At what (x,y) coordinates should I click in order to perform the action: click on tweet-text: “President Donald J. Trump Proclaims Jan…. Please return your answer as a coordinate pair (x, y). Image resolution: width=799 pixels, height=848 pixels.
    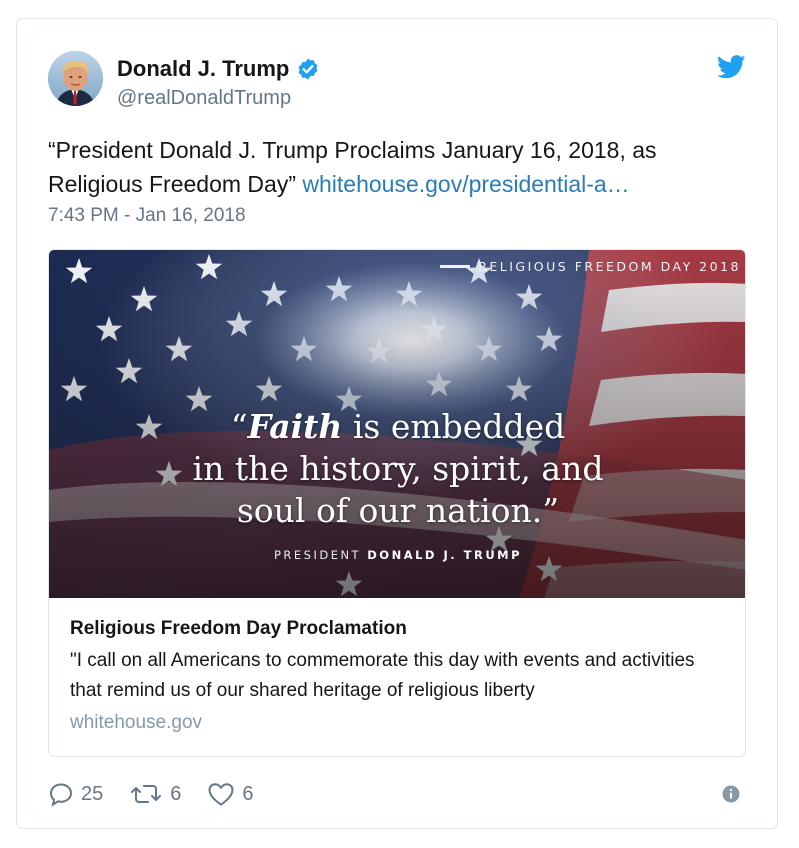
    Looking at the image, I should click on (393, 167).